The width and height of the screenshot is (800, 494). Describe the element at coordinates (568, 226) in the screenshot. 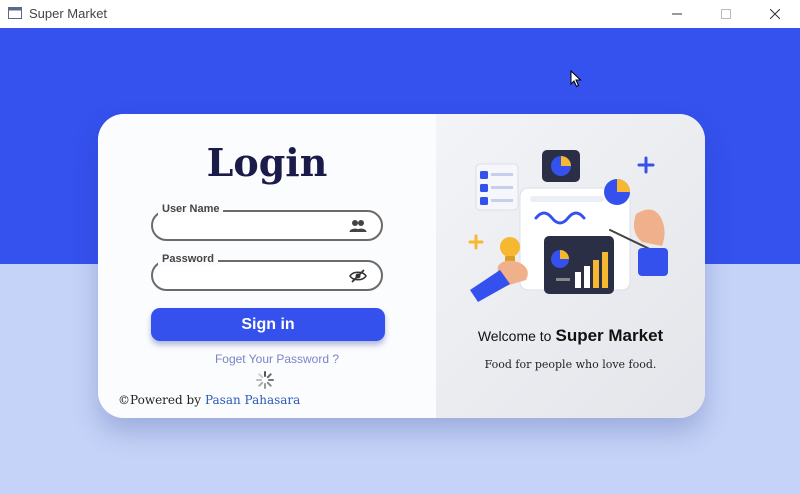

I see `dashboard-illustration` at that location.